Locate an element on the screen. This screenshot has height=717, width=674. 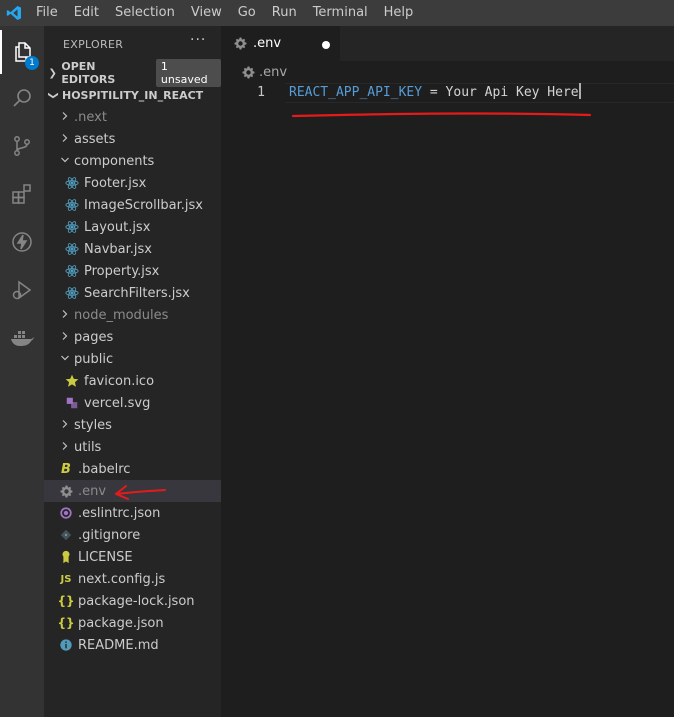
tree-item-label: components is located at coordinates (114, 161).